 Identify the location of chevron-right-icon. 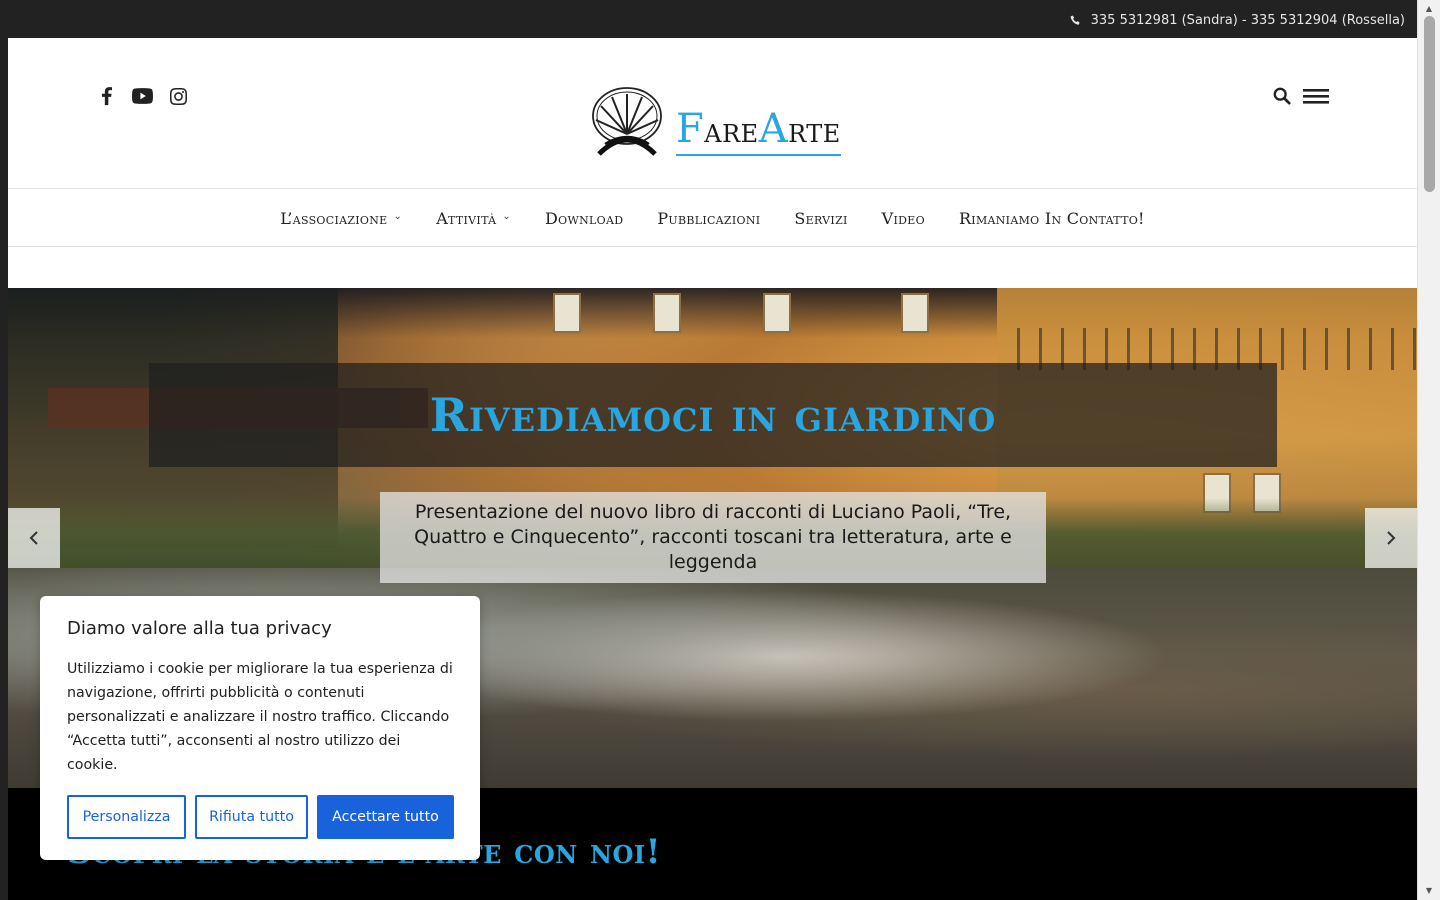
(1391, 538).